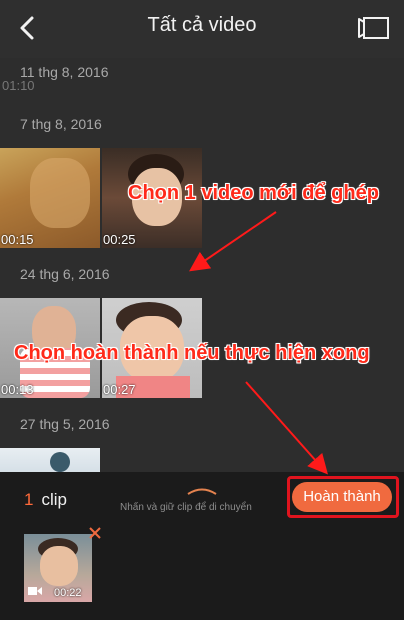  I want to click on expand-handle-icon, so click(202, 491).